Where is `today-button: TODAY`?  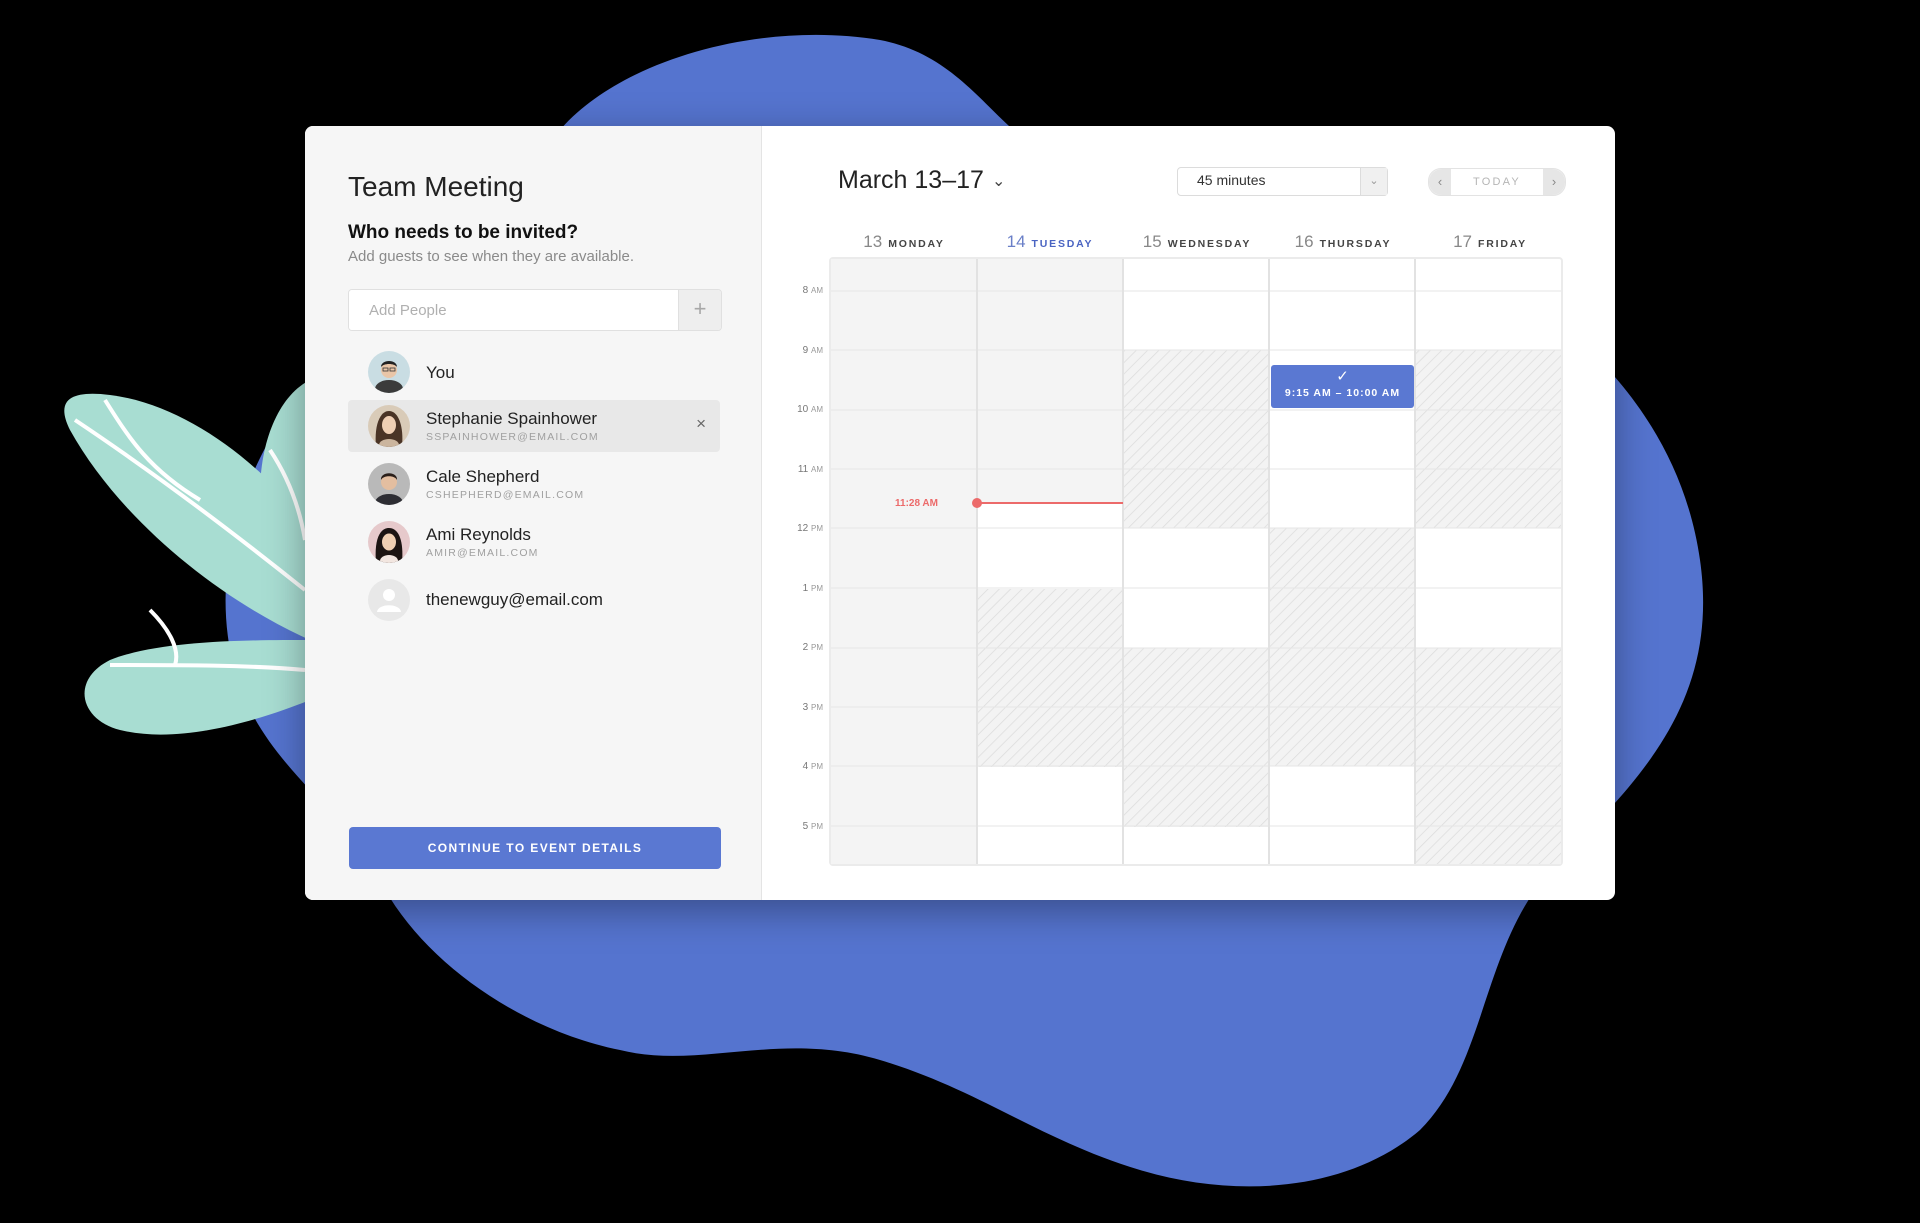
today-button: TODAY is located at coordinates (1497, 182).